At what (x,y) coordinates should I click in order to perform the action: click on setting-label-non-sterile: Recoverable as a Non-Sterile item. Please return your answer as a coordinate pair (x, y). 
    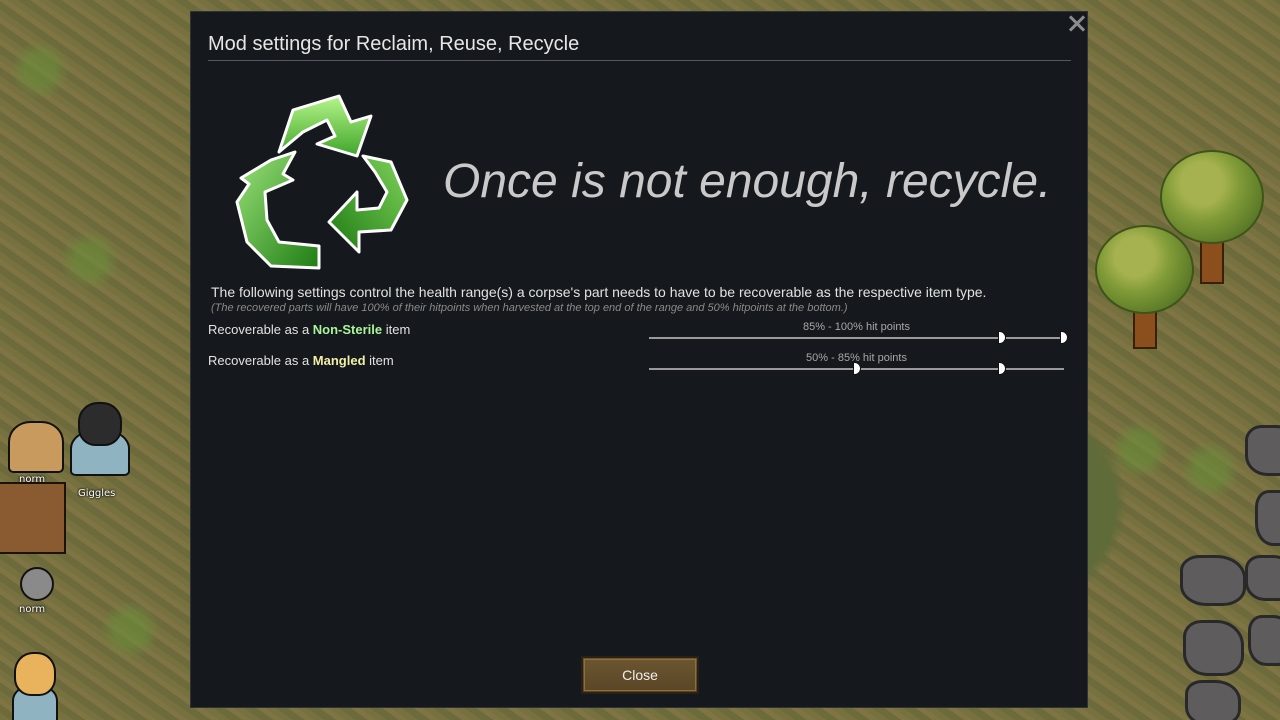
    Looking at the image, I should click on (309, 329).